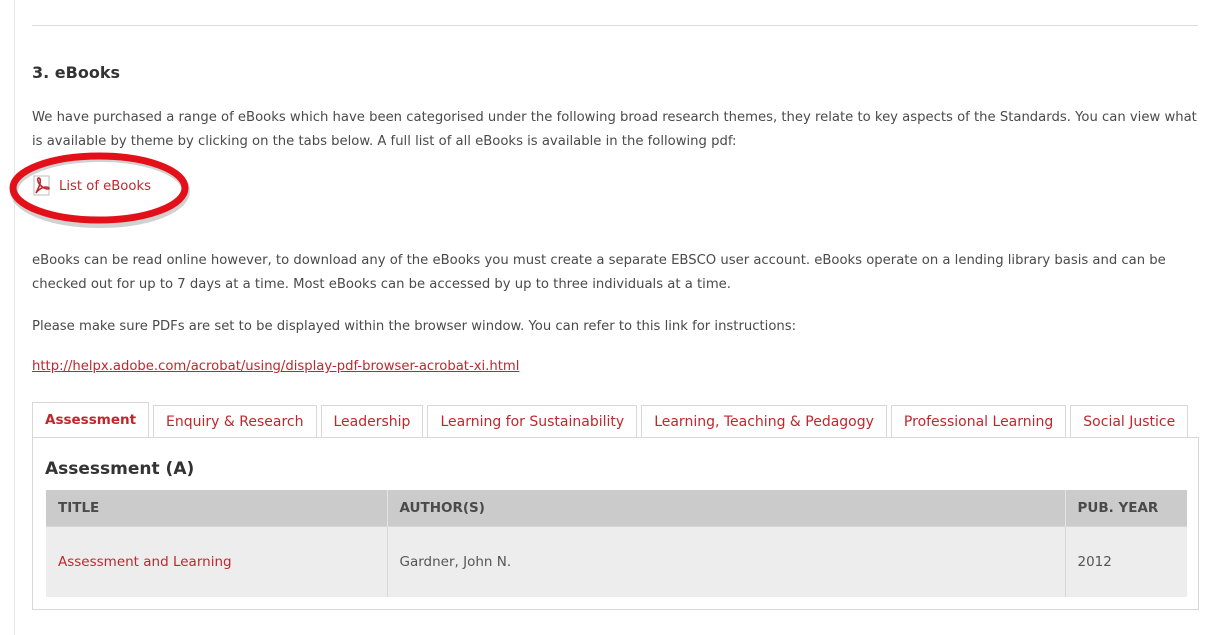  Describe the element at coordinates (217, 508) in the screenshot. I see `column-header-title: TITLE` at that location.